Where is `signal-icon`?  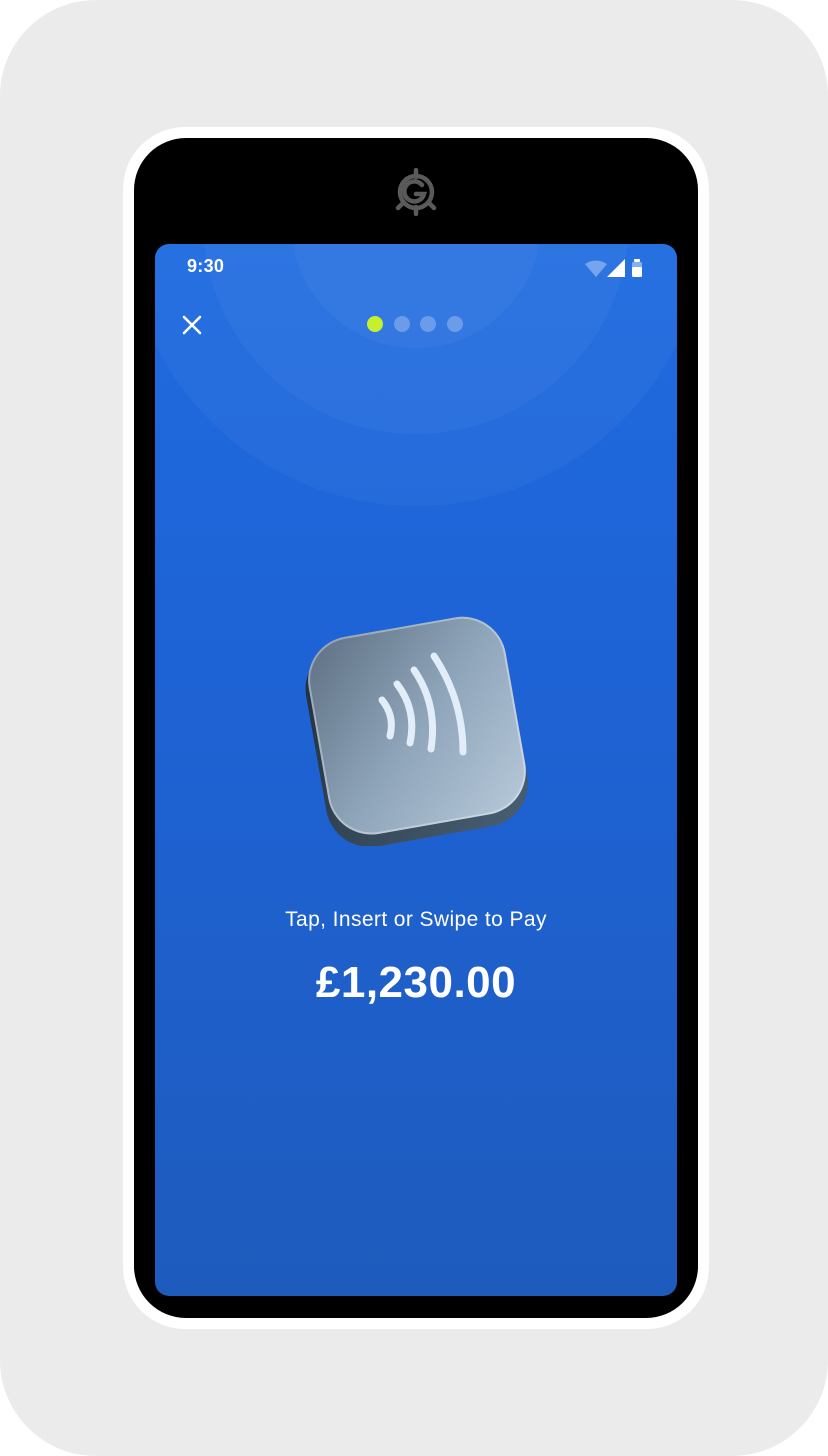 signal-icon is located at coordinates (616, 268).